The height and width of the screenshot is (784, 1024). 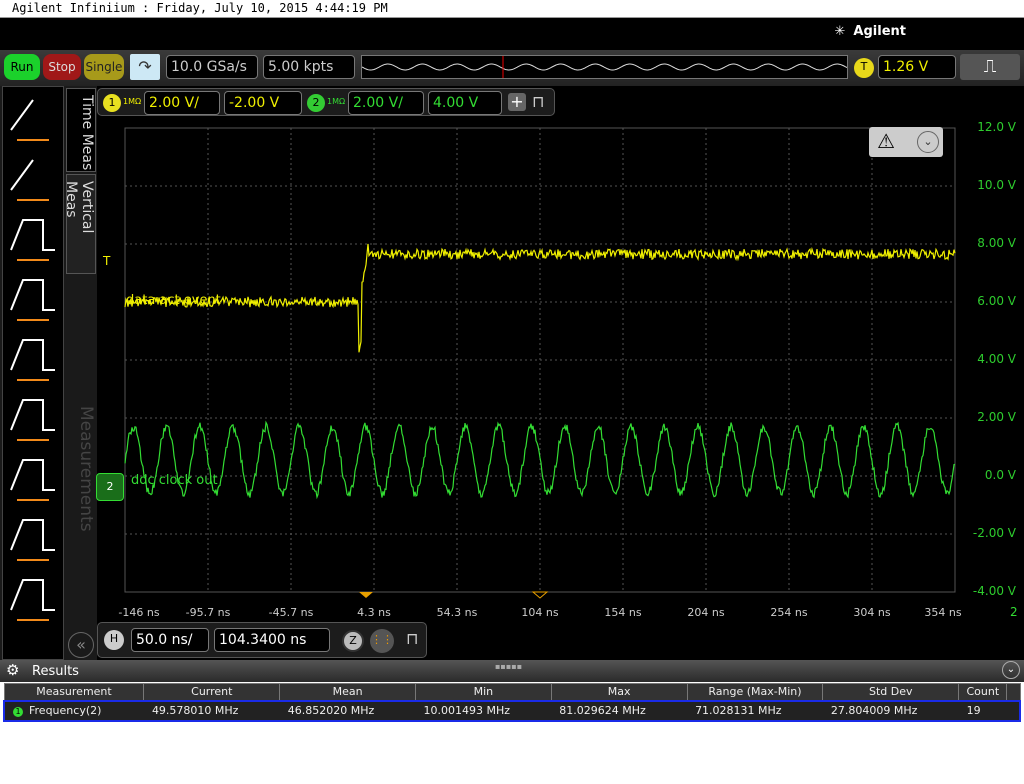 I want to click on stop-button: Stop, so click(x=62, y=67).